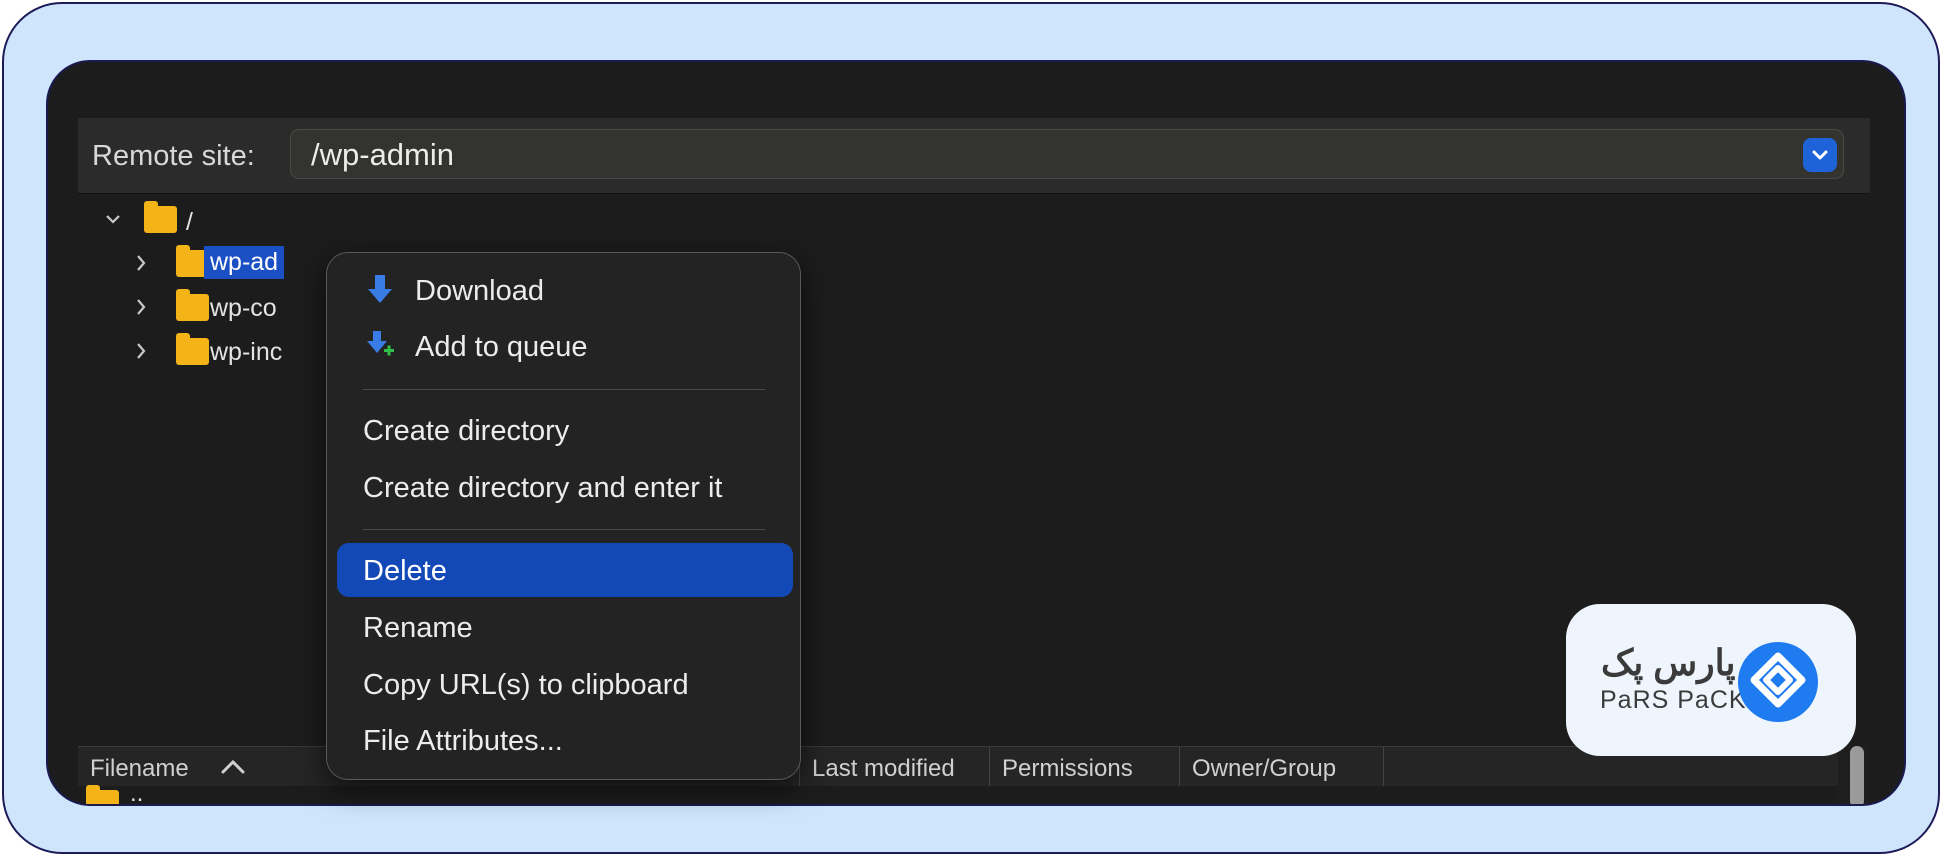 Image resolution: width=1944 pixels, height=858 pixels. I want to click on menu-item-label: Create directory, so click(466, 431).